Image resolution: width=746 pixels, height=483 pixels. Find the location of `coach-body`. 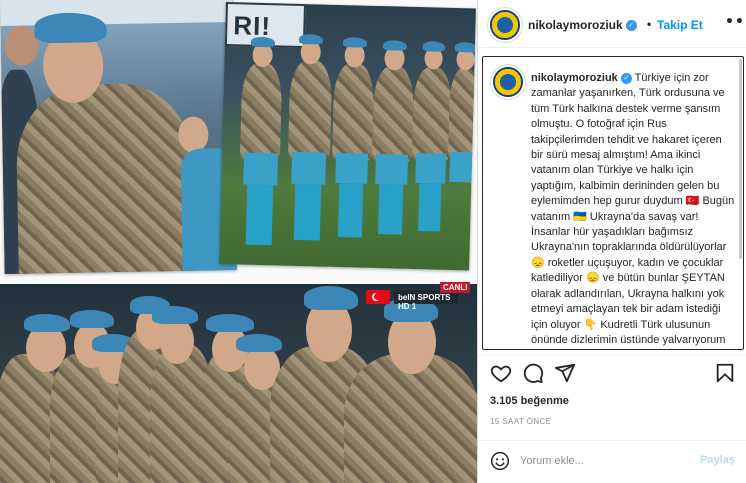

coach-body is located at coordinates (105, 178).